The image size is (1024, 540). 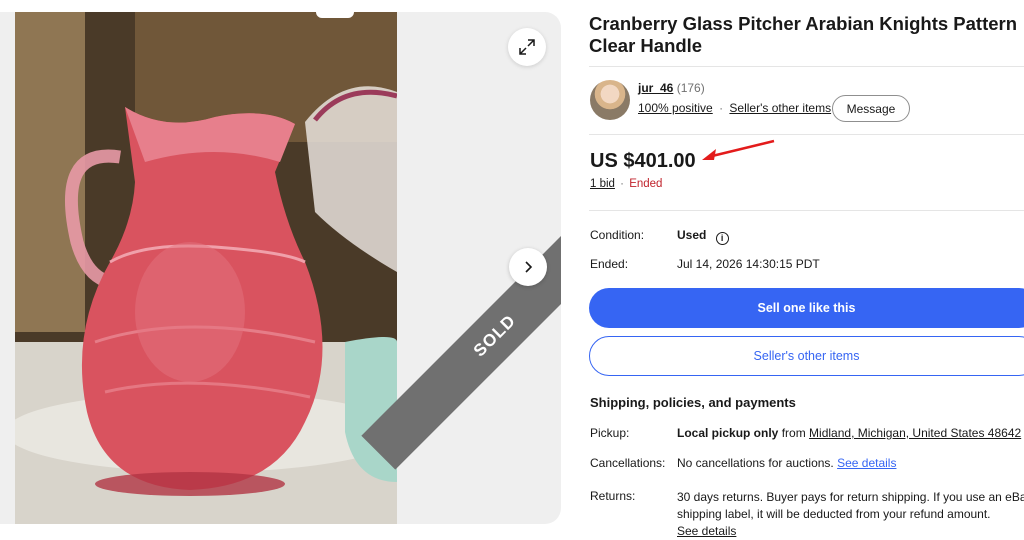 What do you see at coordinates (793, 433) in the screenshot?
I see `pickup-from: from` at bounding box center [793, 433].